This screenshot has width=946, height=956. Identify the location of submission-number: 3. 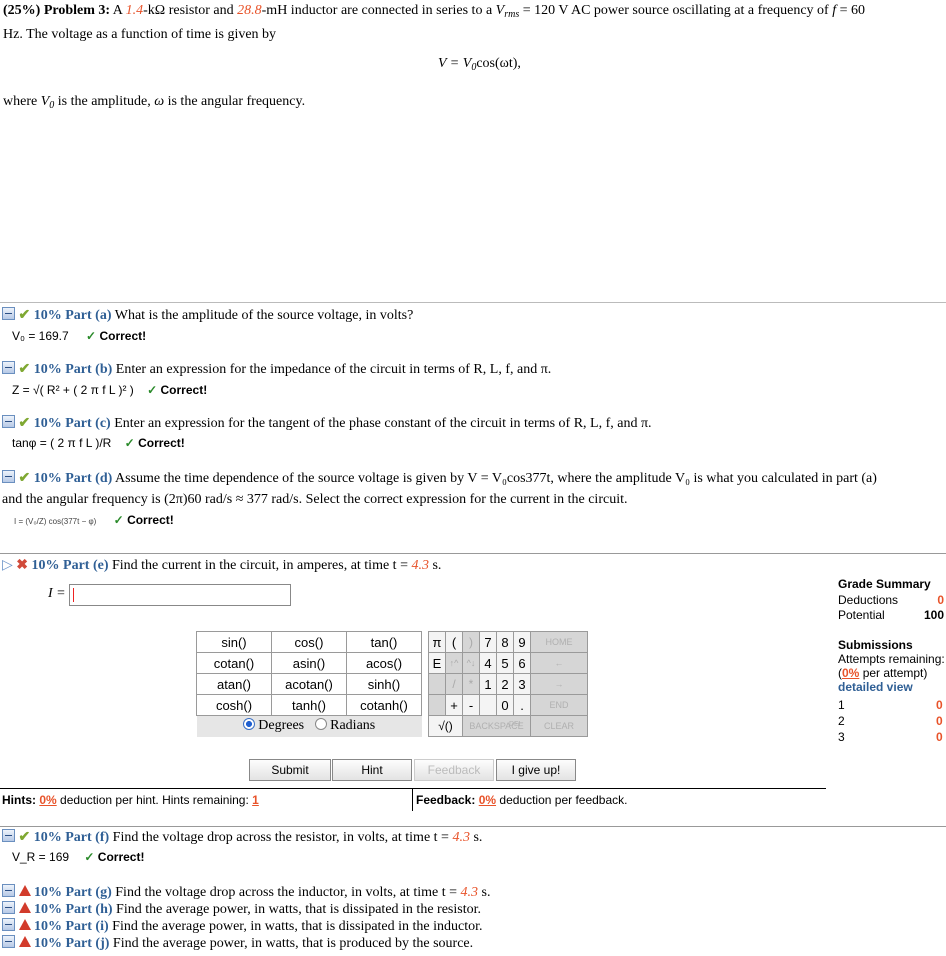
(841, 737).